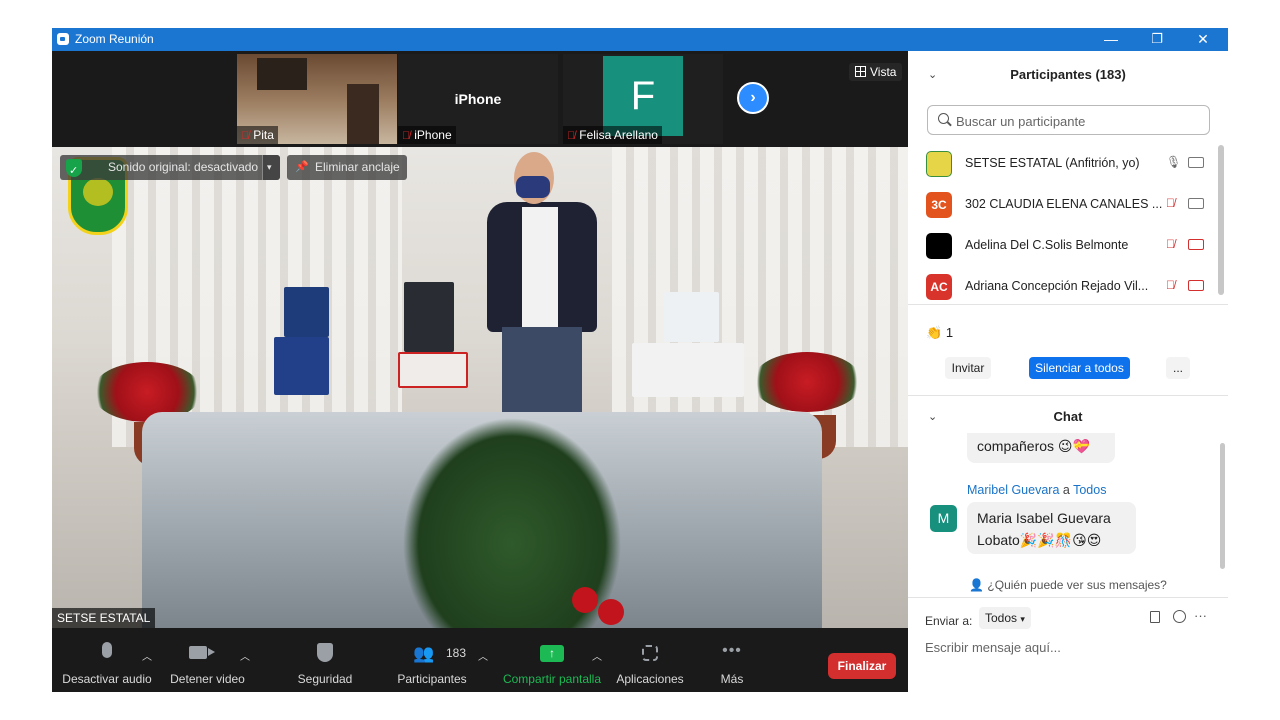 The image size is (1280, 720). What do you see at coordinates (640, 39) in the screenshot?
I see `title-bar: Zoom Reunión — ❐ ✕` at bounding box center [640, 39].